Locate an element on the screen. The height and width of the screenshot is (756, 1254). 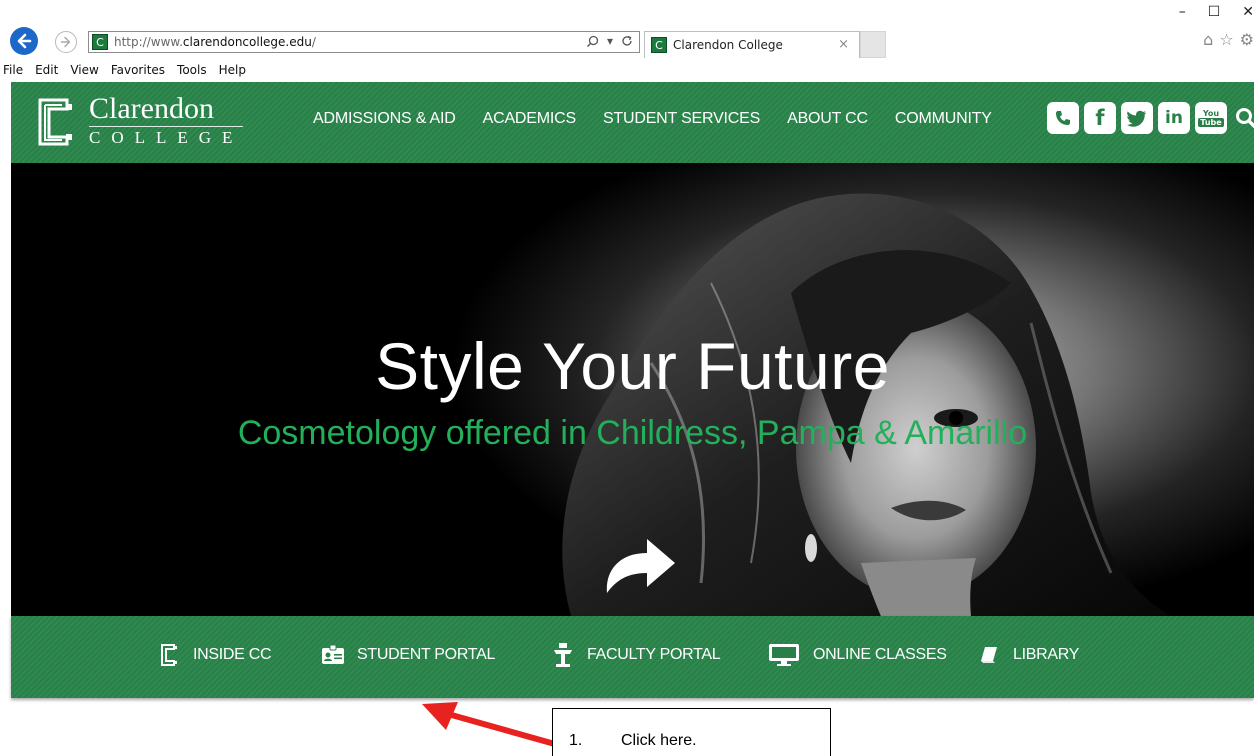
college-c-logo-icon is located at coordinates (55, 122).